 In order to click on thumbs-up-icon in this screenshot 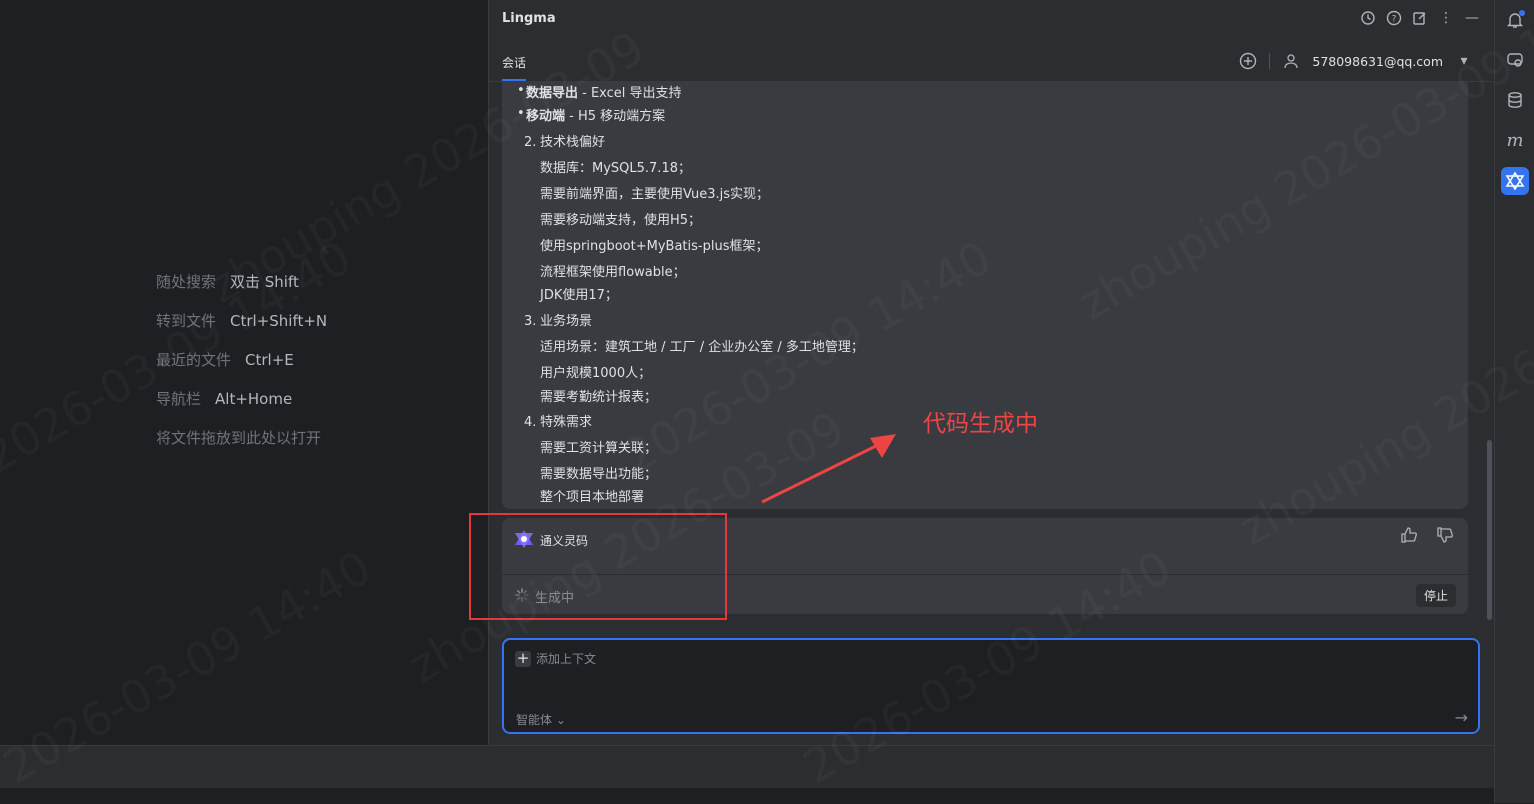, I will do `click(1409, 537)`.